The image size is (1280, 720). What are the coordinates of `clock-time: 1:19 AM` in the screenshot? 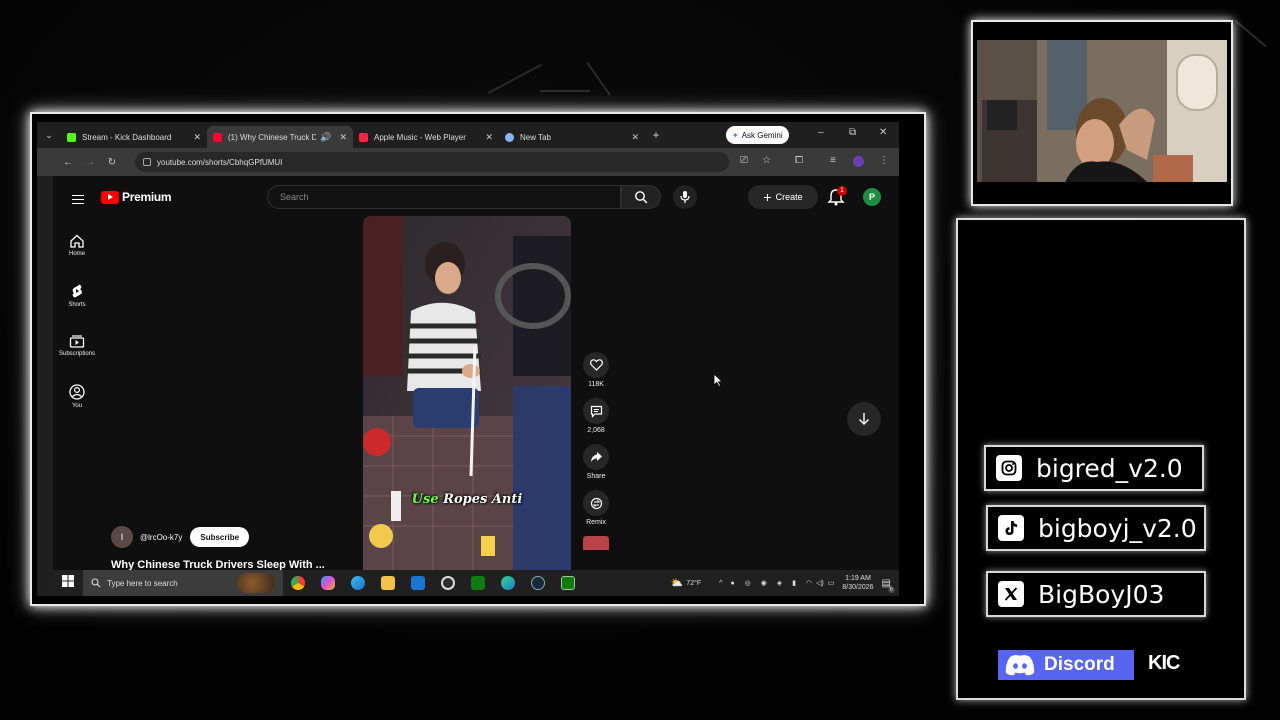 It's located at (858, 578).